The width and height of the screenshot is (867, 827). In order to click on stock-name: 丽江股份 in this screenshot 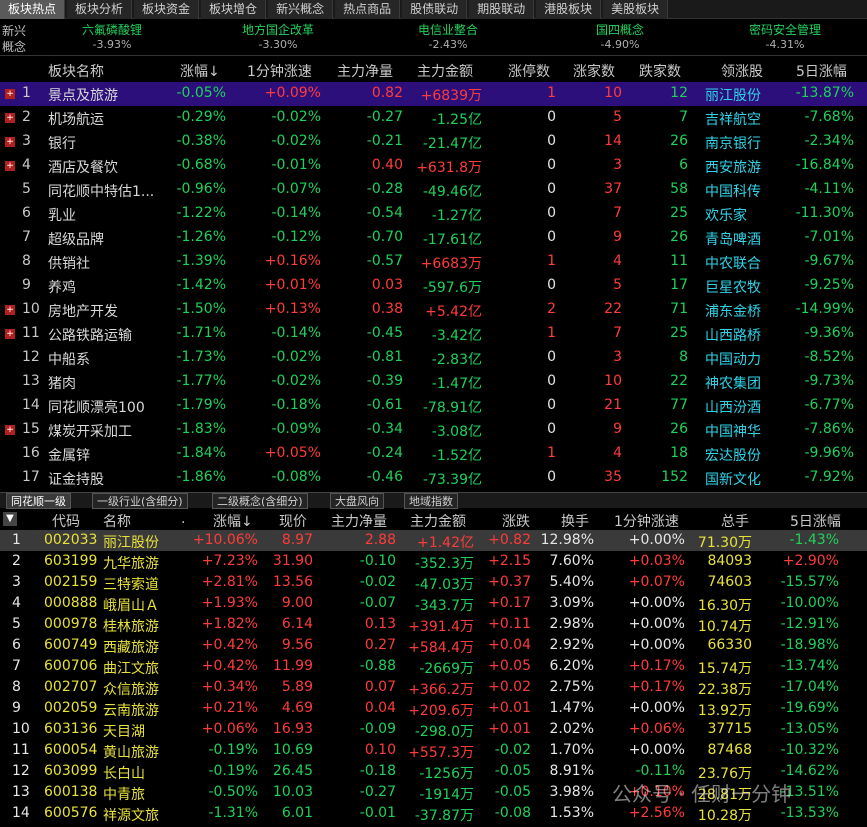, I will do `click(131, 542)`.